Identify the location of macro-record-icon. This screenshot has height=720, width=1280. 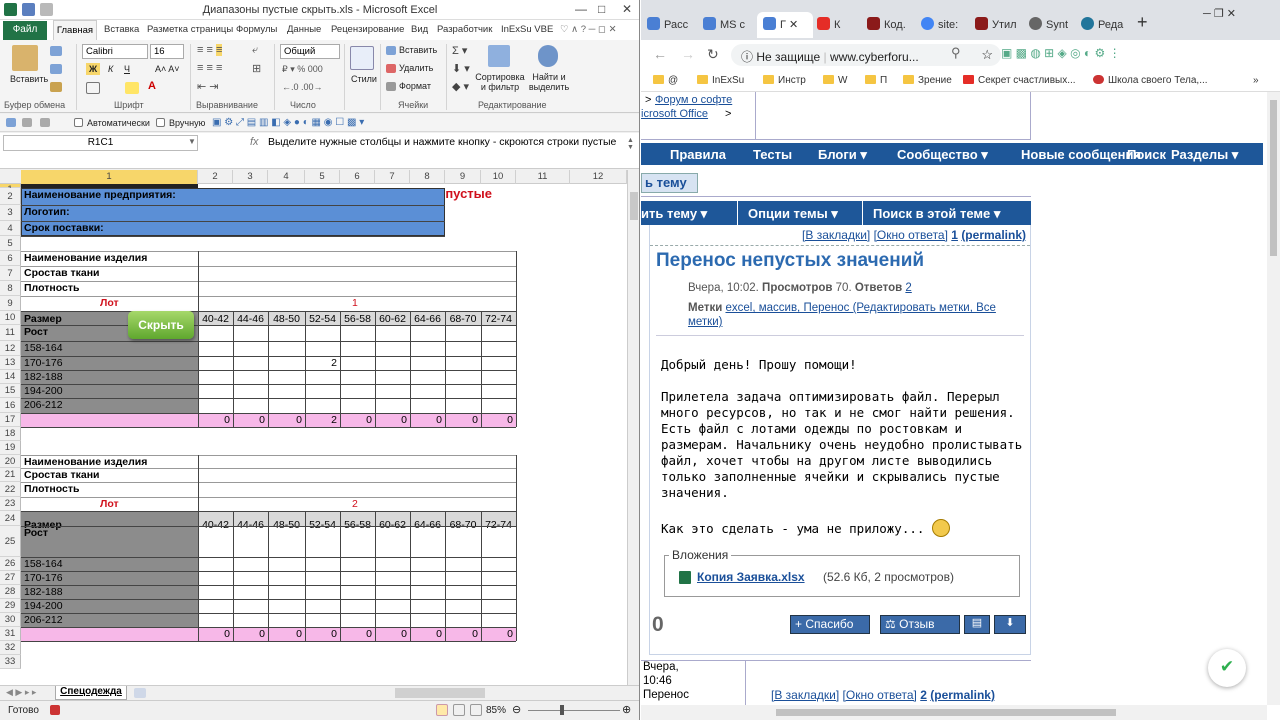
(55, 710).